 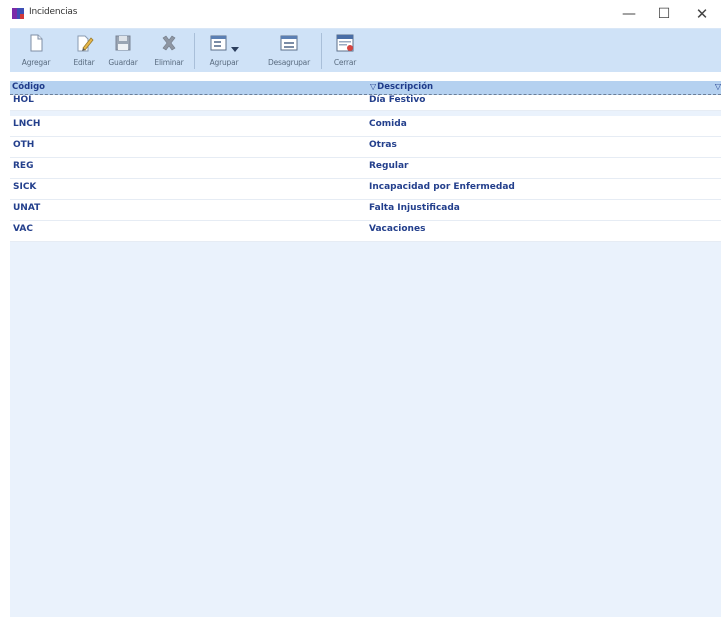 I want to click on cell-description: Regular, so click(x=389, y=166).